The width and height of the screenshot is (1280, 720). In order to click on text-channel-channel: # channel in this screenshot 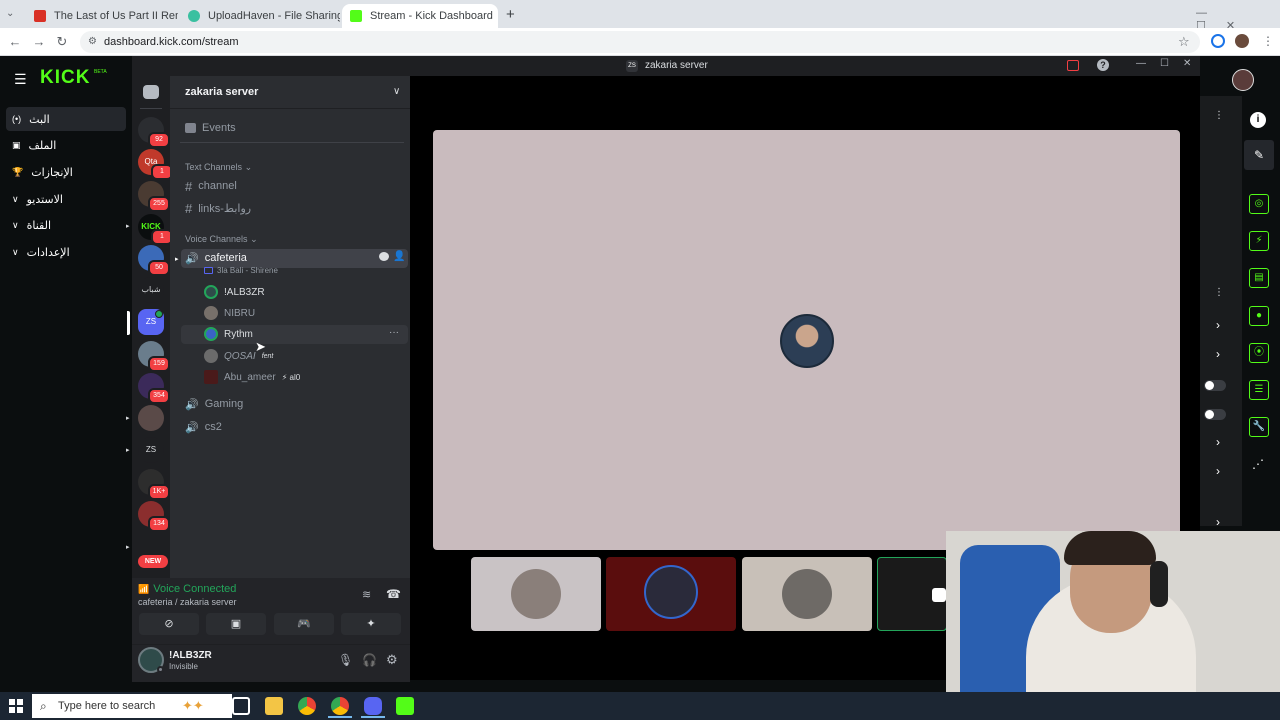, I will do `click(211, 186)`.